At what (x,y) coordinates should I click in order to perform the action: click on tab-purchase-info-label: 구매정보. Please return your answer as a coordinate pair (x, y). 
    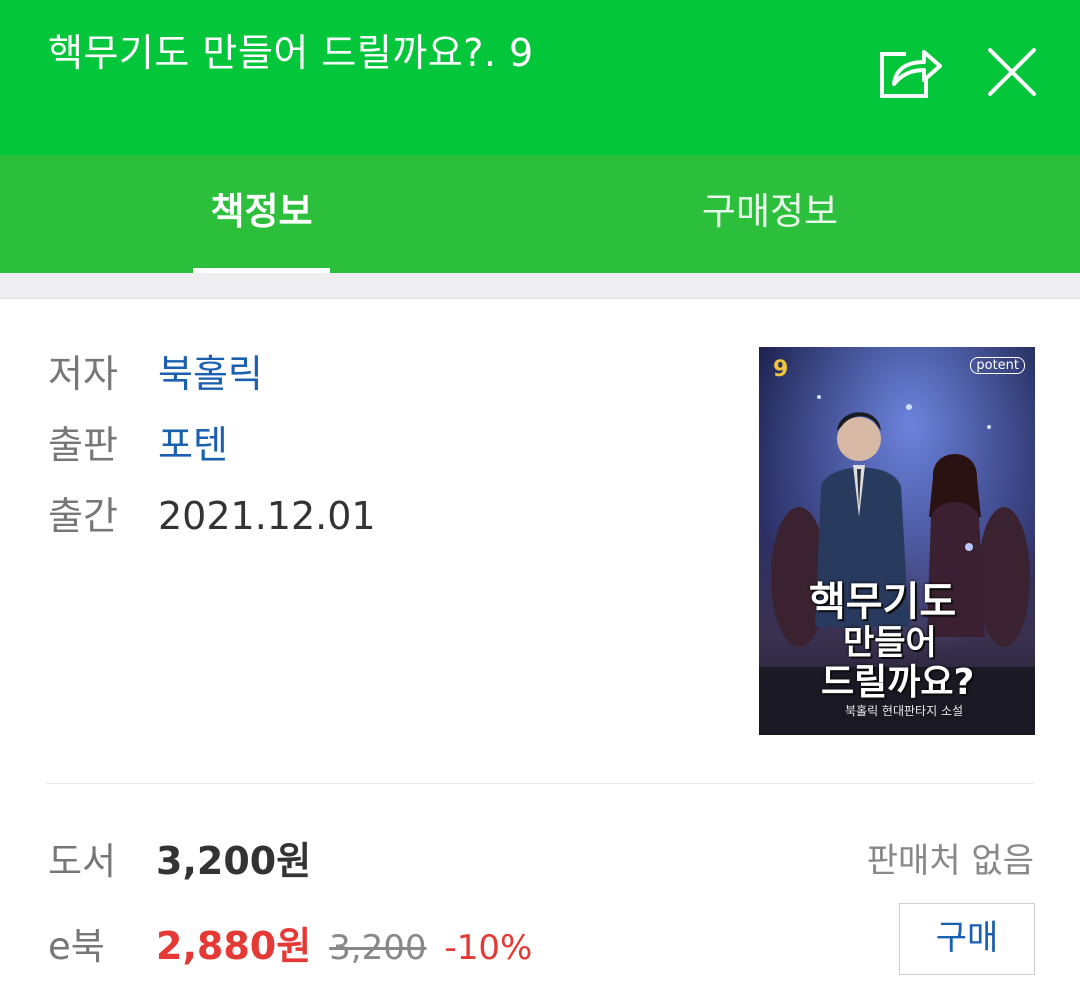
    Looking at the image, I should click on (770, 211).